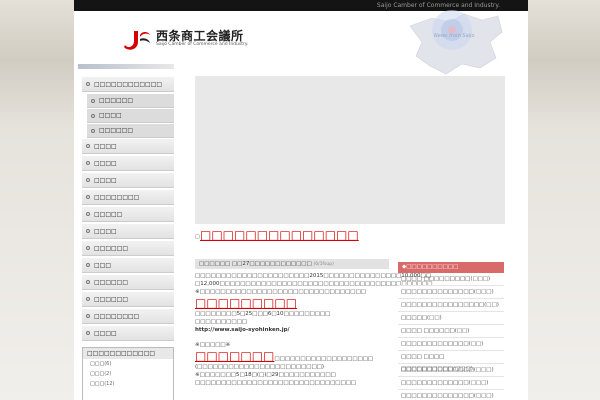  What do you see at coordinates (128, 180) in the screenshot?
I see `menu-item-4: □□□□` at bounding box center [128, 180].